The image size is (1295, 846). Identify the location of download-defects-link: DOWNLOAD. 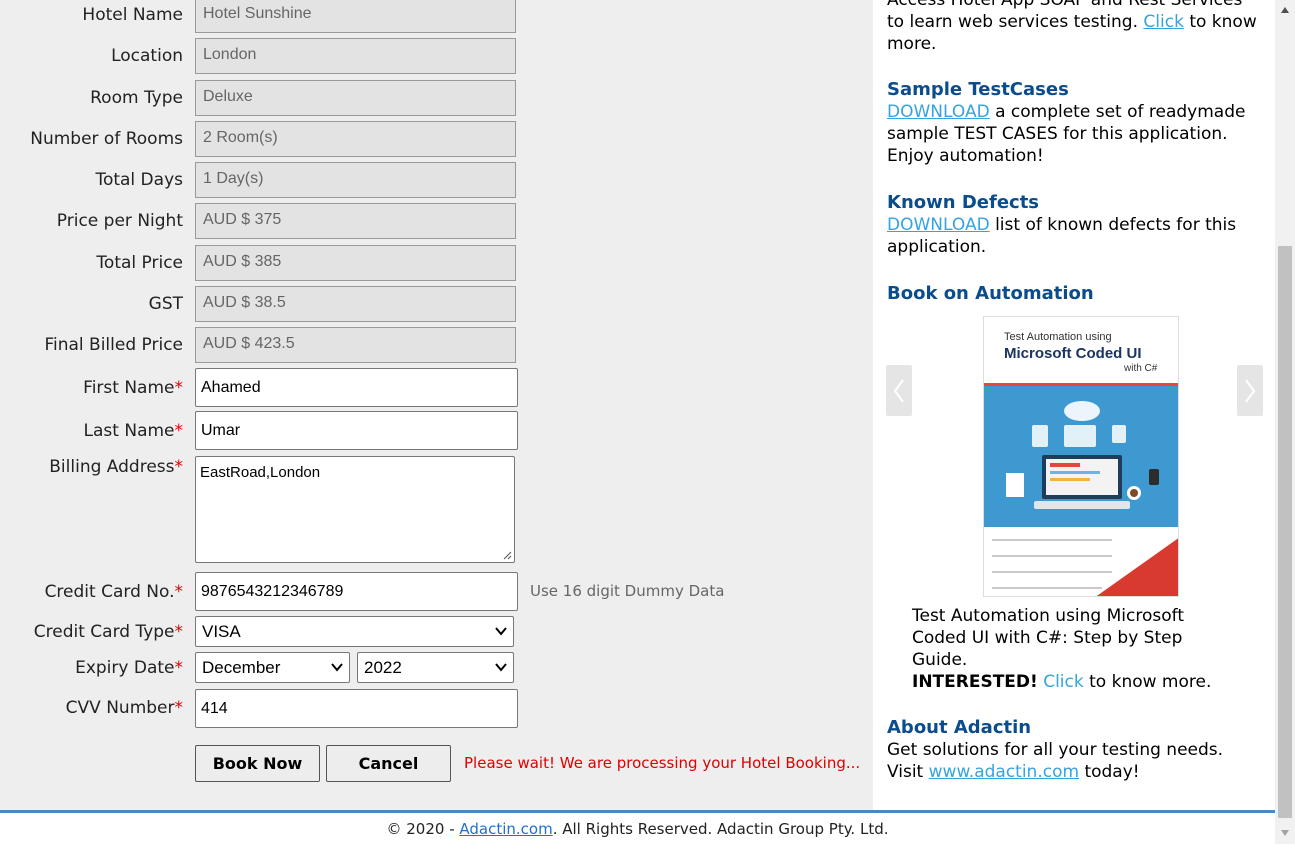
(938, 225).